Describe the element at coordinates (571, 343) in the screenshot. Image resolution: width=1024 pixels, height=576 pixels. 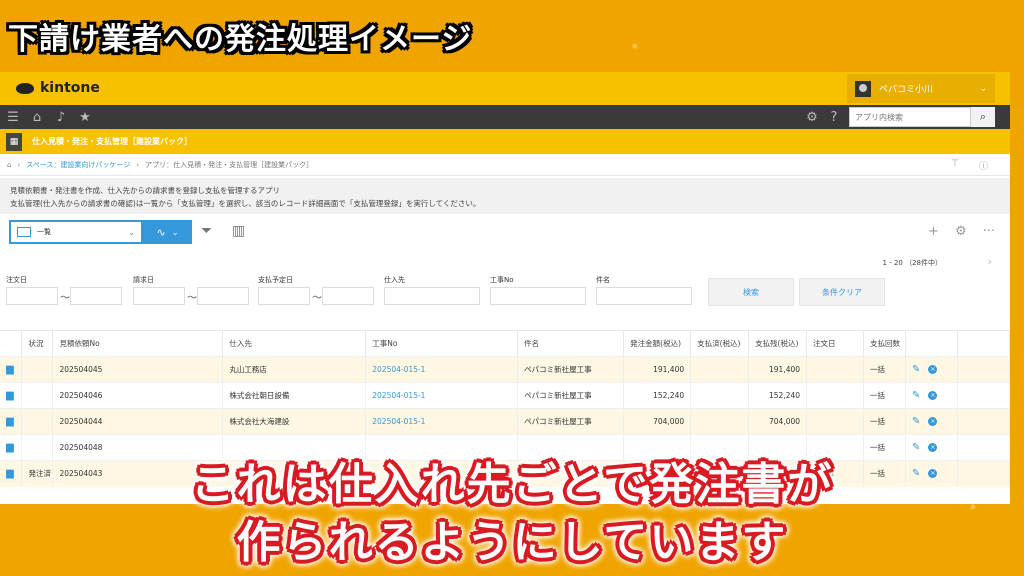
I see `header-subject: 件名` at that location.